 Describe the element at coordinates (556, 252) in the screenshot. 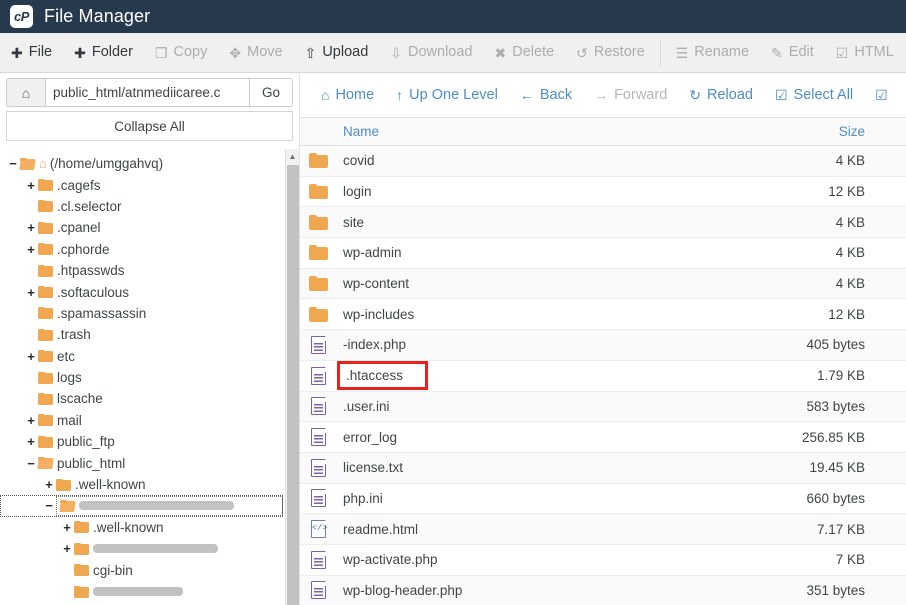

I see `file-name-cell: wp-admin` at that location.